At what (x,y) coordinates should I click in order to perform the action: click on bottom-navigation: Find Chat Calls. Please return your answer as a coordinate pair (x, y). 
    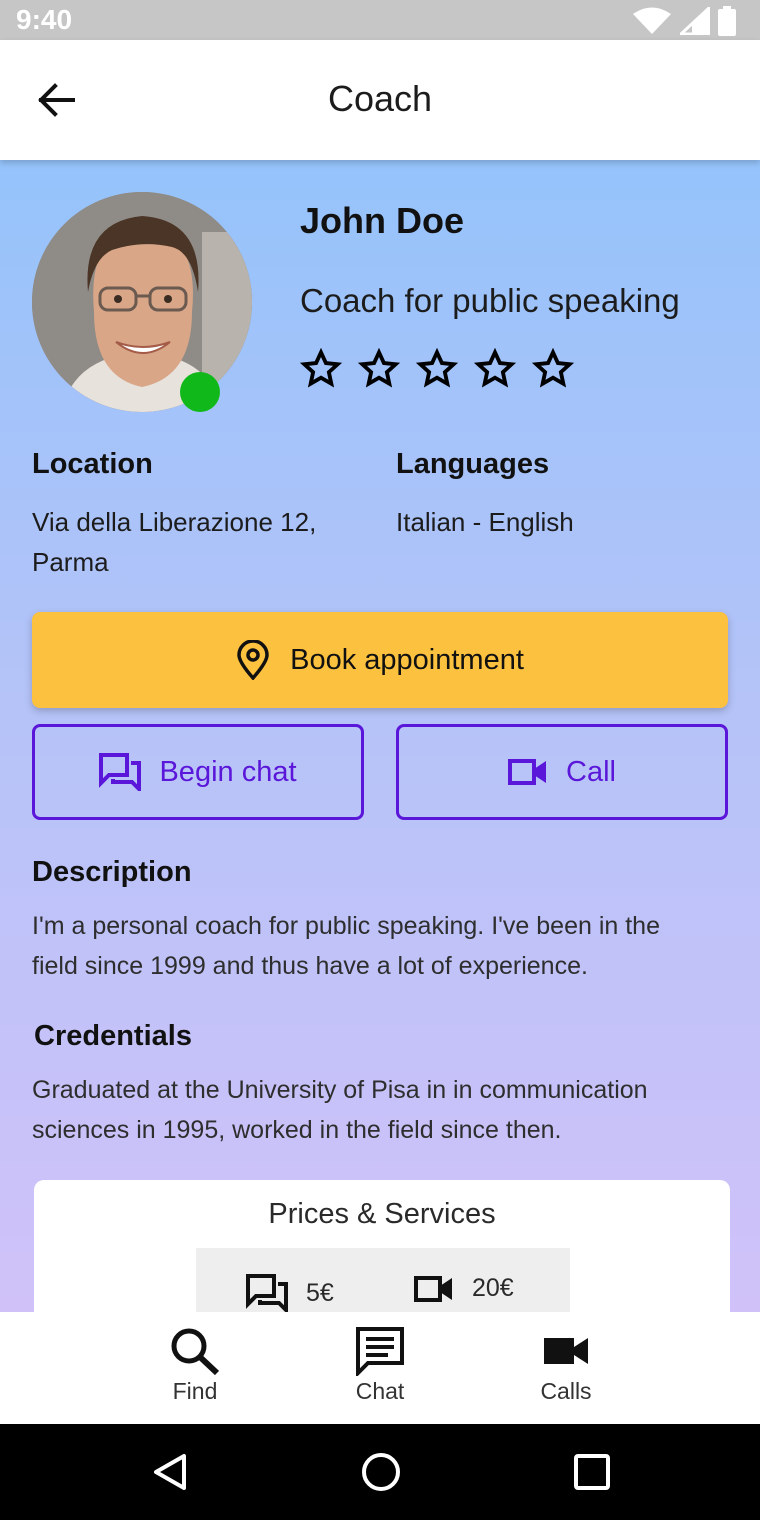
    Looking at the image, I should click on (380, 1368).